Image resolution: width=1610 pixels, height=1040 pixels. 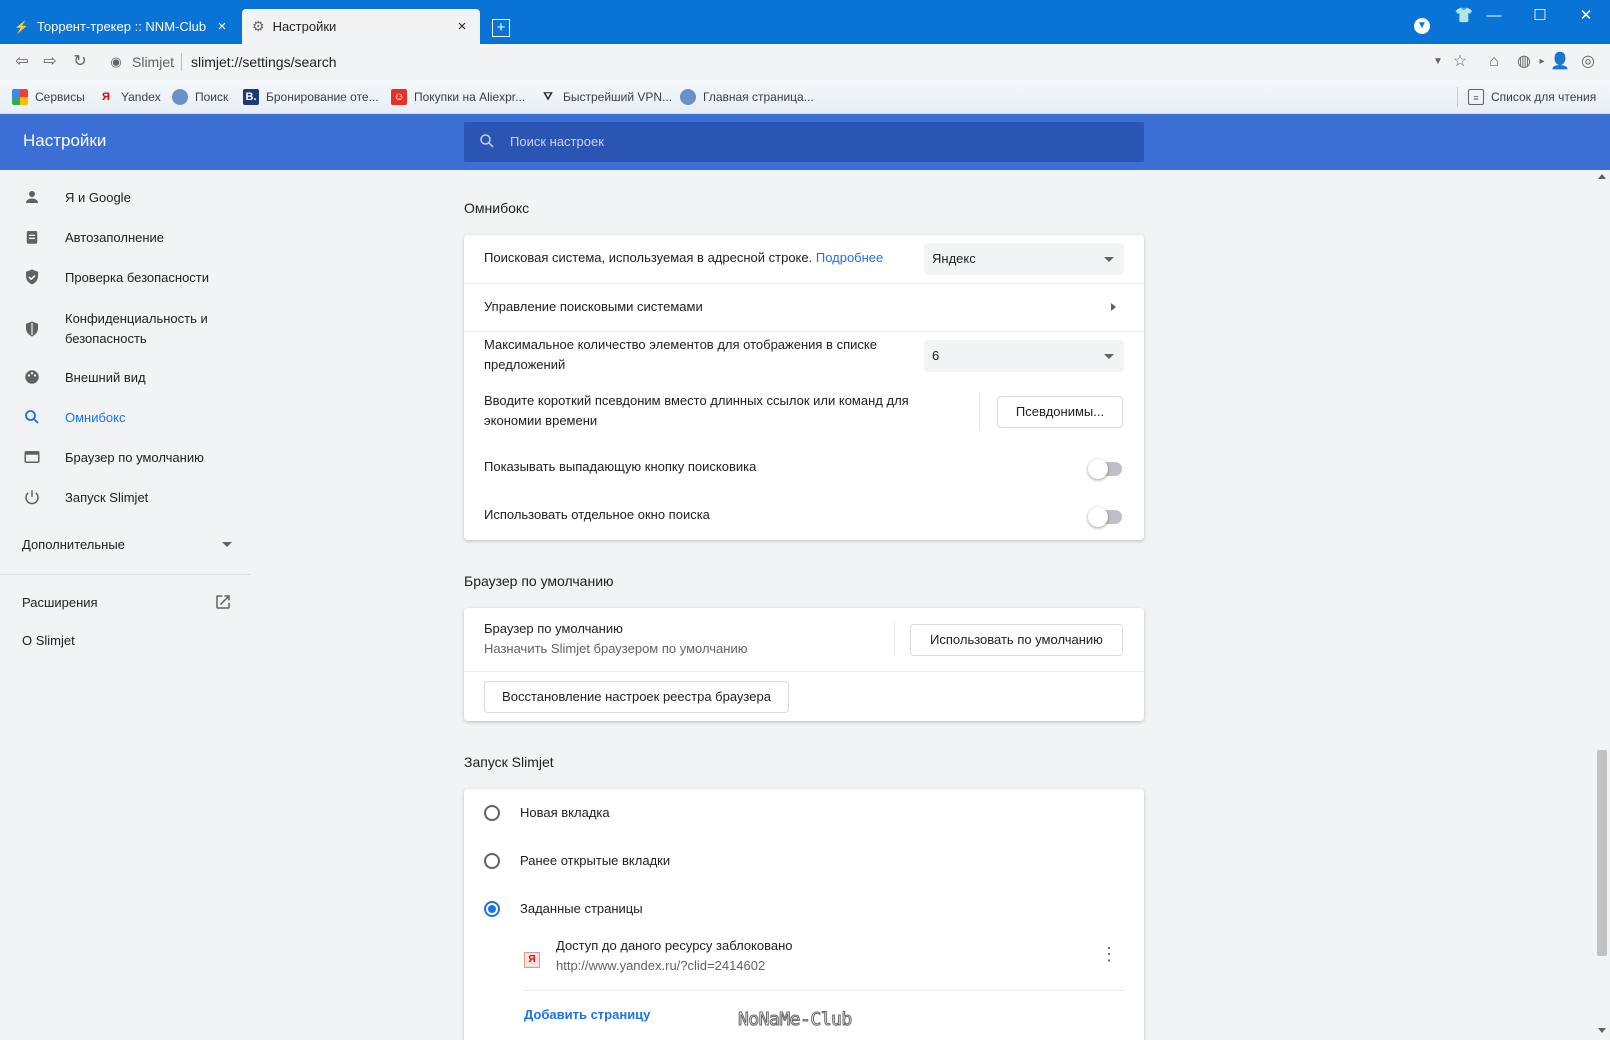 What do you see at coordinates (1524, 62) in the screenshot?
I see `extension-icon: ◍` at bounding box center [1524, 62].